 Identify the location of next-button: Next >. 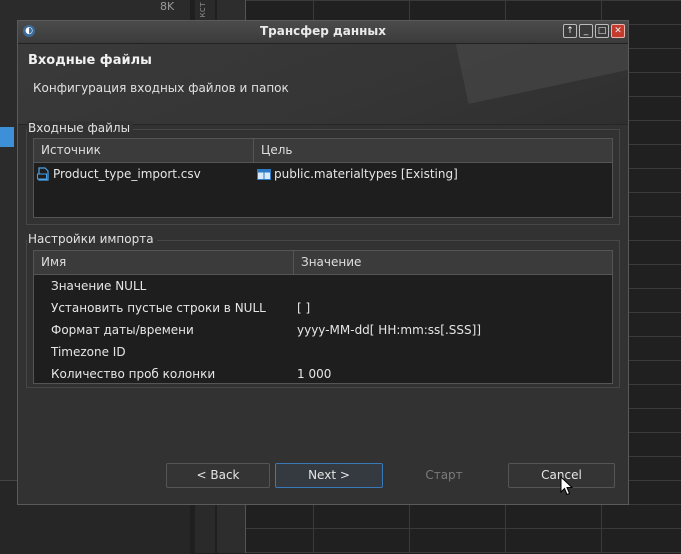
(329, 475).